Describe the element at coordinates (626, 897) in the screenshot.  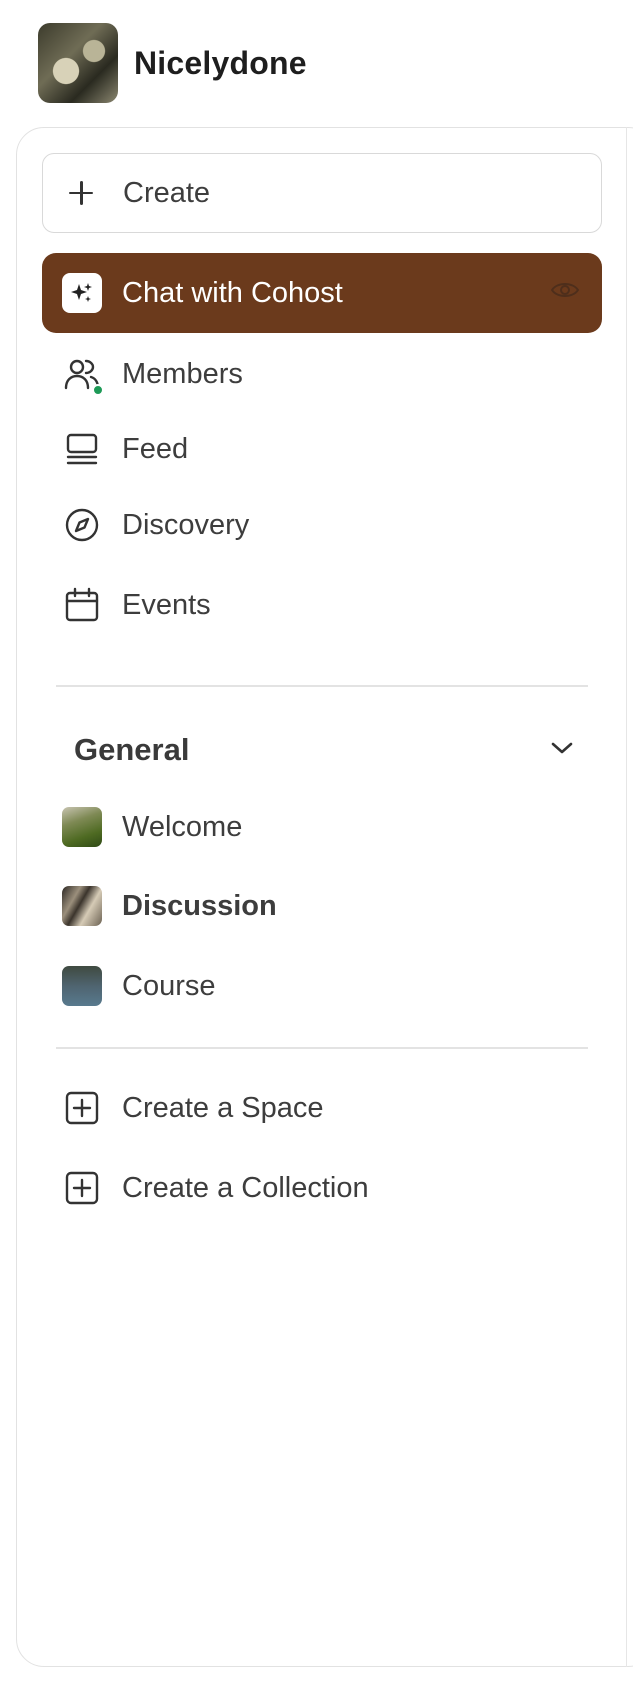
I see `panel-divider` at that location.